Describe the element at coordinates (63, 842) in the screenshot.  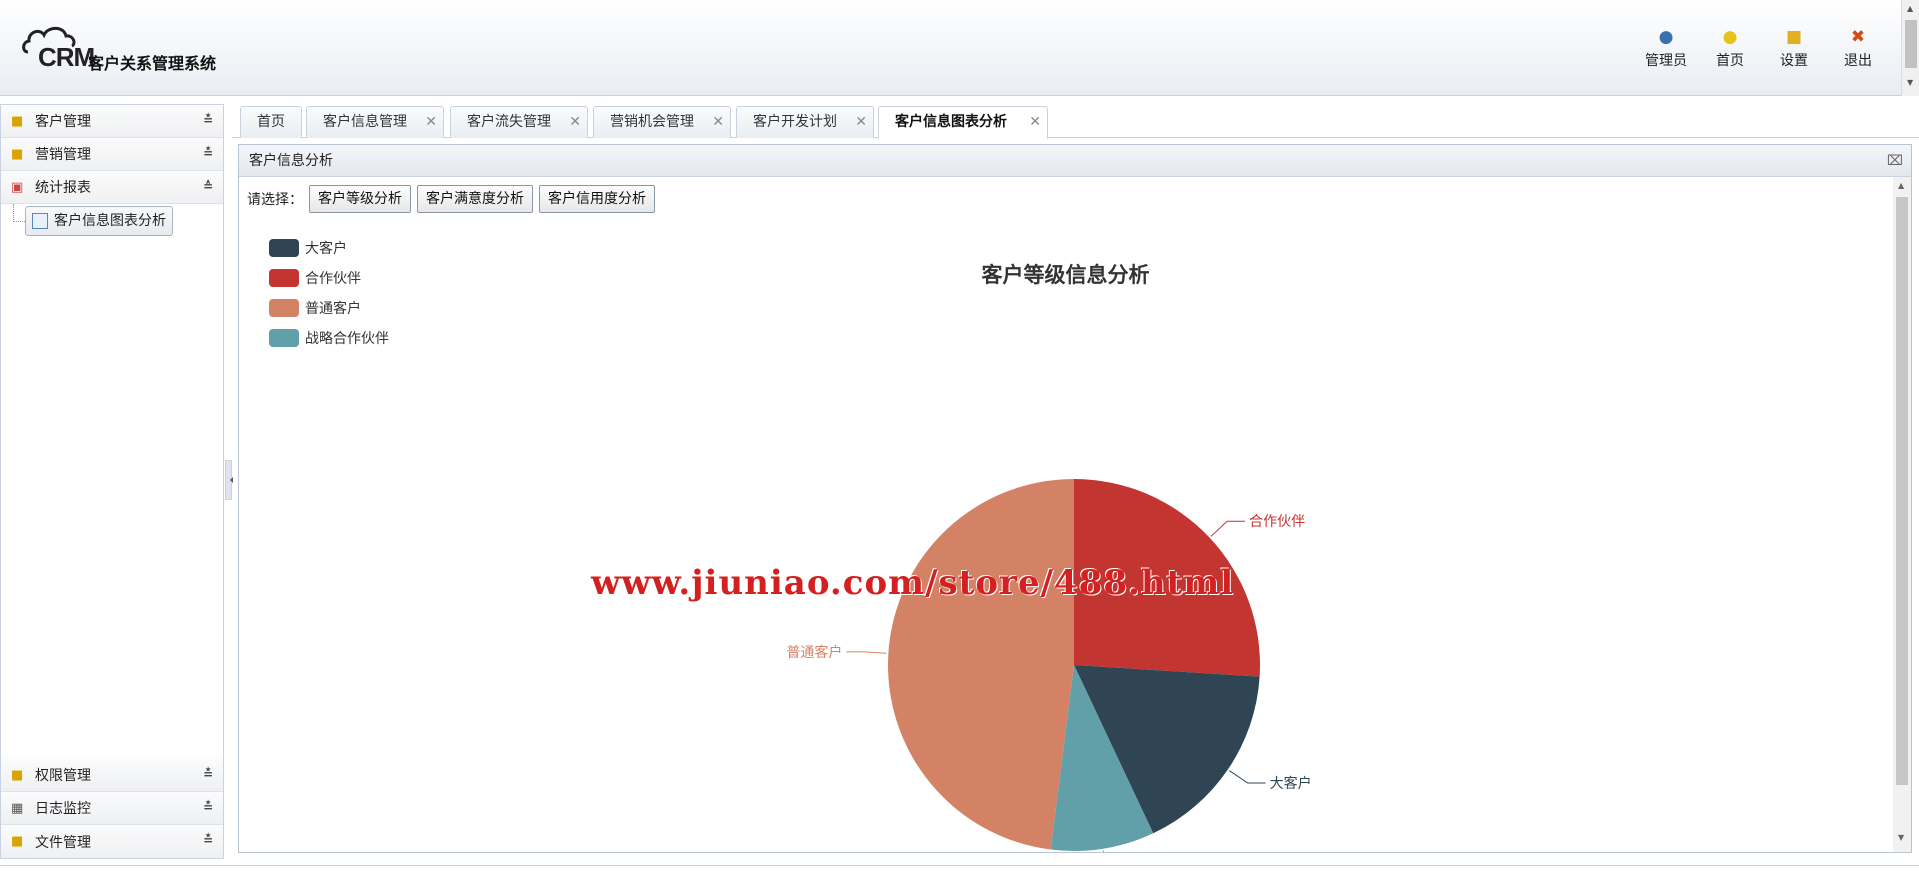
I see `sidebar-item-label: 文件管理` at that location.